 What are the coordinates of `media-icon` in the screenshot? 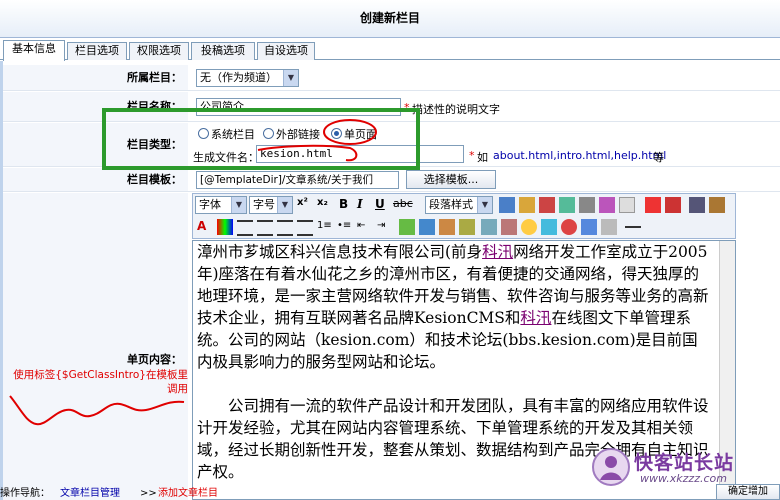 It's located at (587, 205).